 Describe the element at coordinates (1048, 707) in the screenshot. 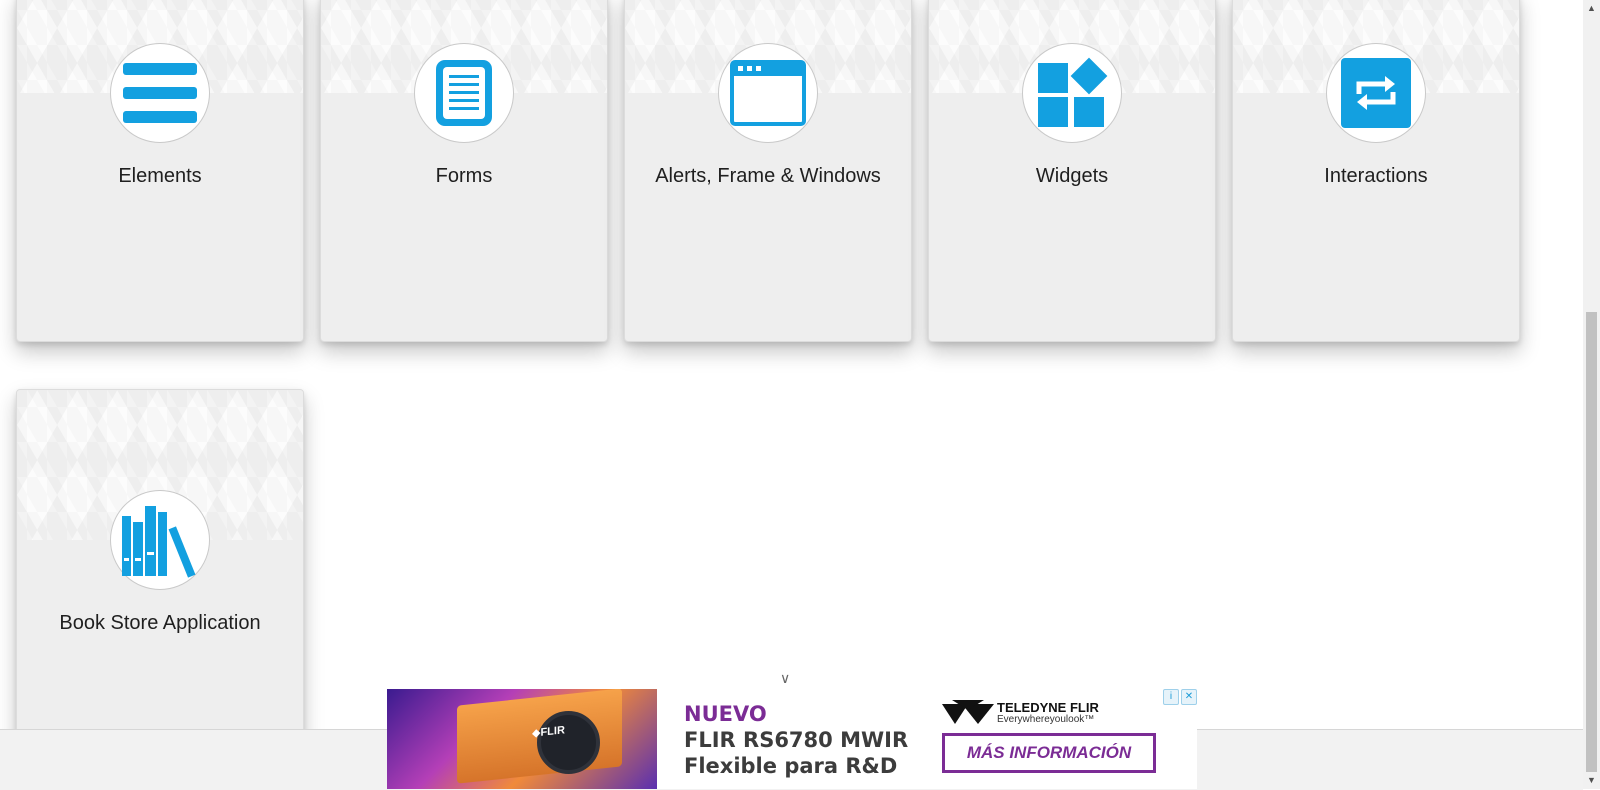

I see `ad-logo-name: TELEDYNE FLIR` at that location.